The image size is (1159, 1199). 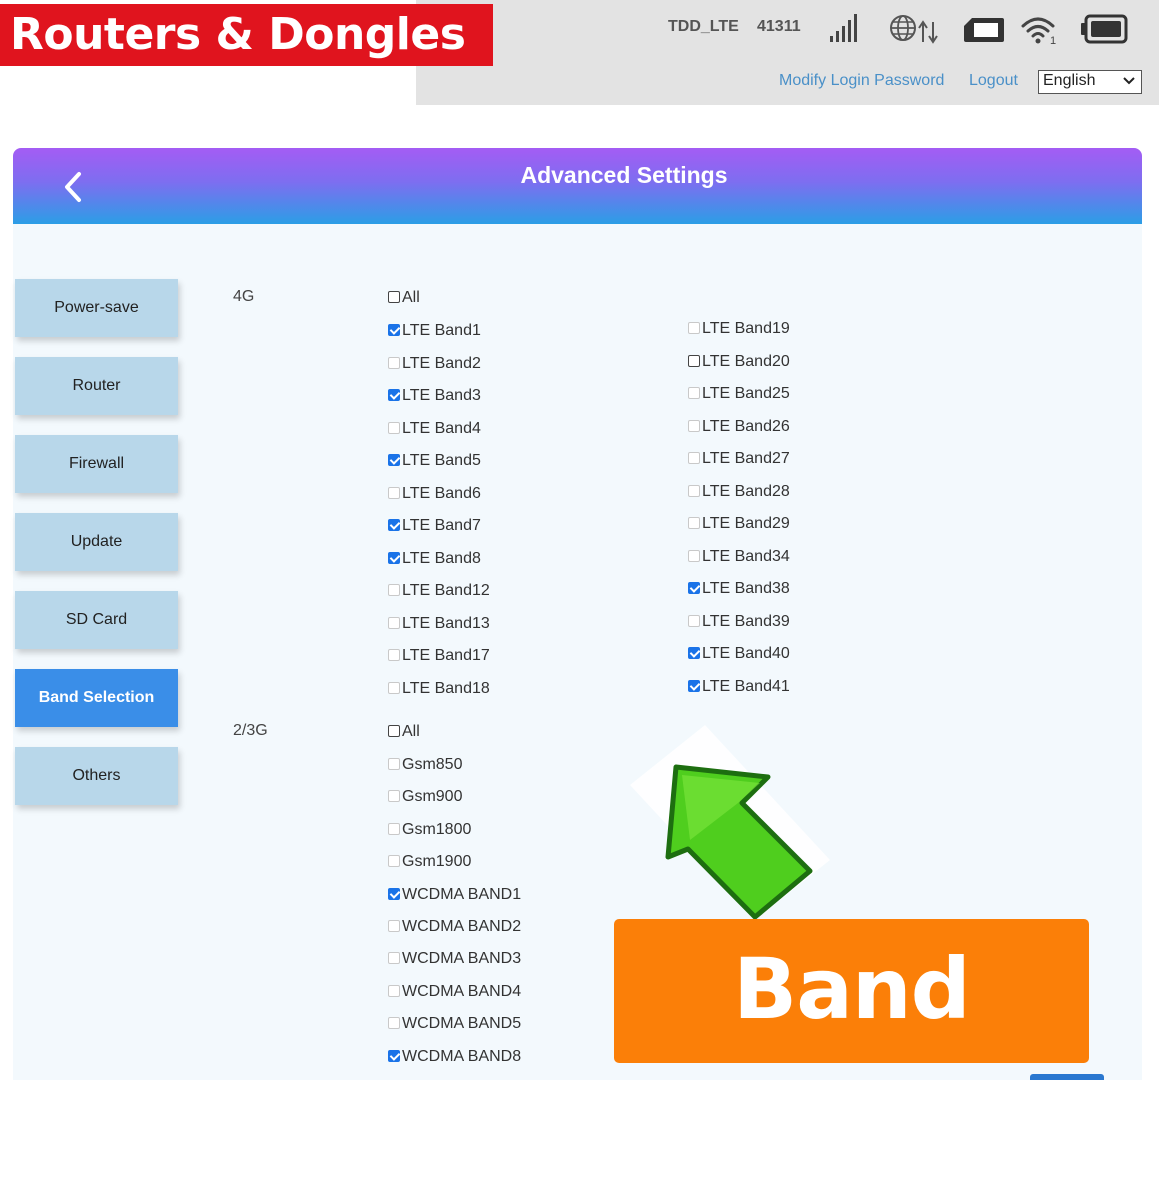 I want to click on band-checkbox-item: LTE Band27, so click(x=739, y=459).